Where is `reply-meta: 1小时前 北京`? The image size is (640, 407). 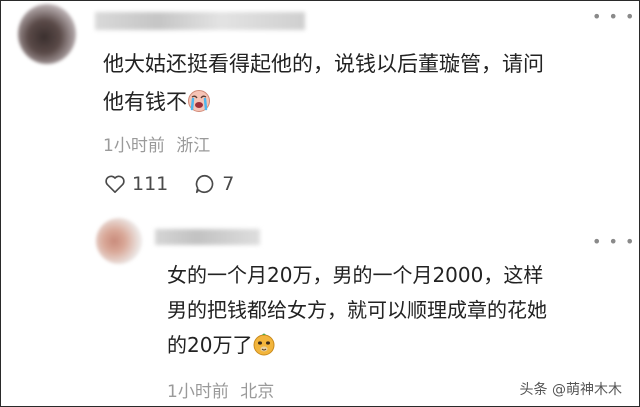 reply-meta: 1小时前 北京 is located at coordinates (220, 389).